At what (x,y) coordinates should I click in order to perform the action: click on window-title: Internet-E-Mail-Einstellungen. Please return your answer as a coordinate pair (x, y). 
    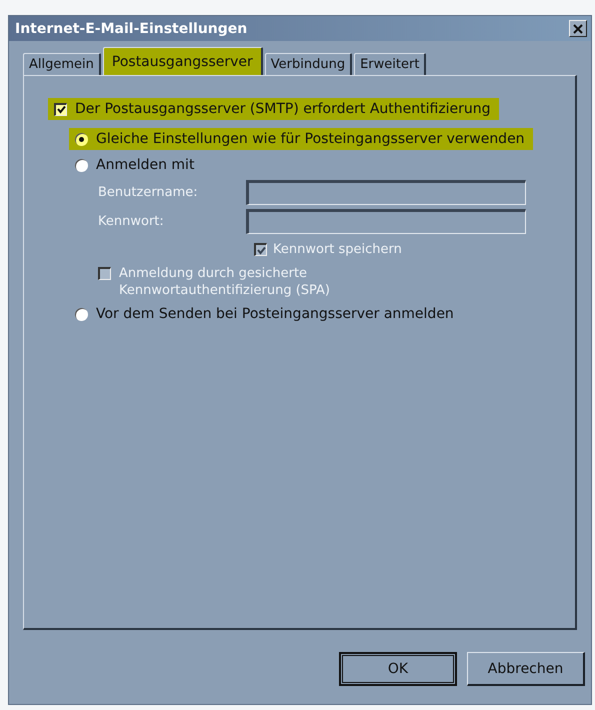
    Looking at the image, I should click on (131, 28).